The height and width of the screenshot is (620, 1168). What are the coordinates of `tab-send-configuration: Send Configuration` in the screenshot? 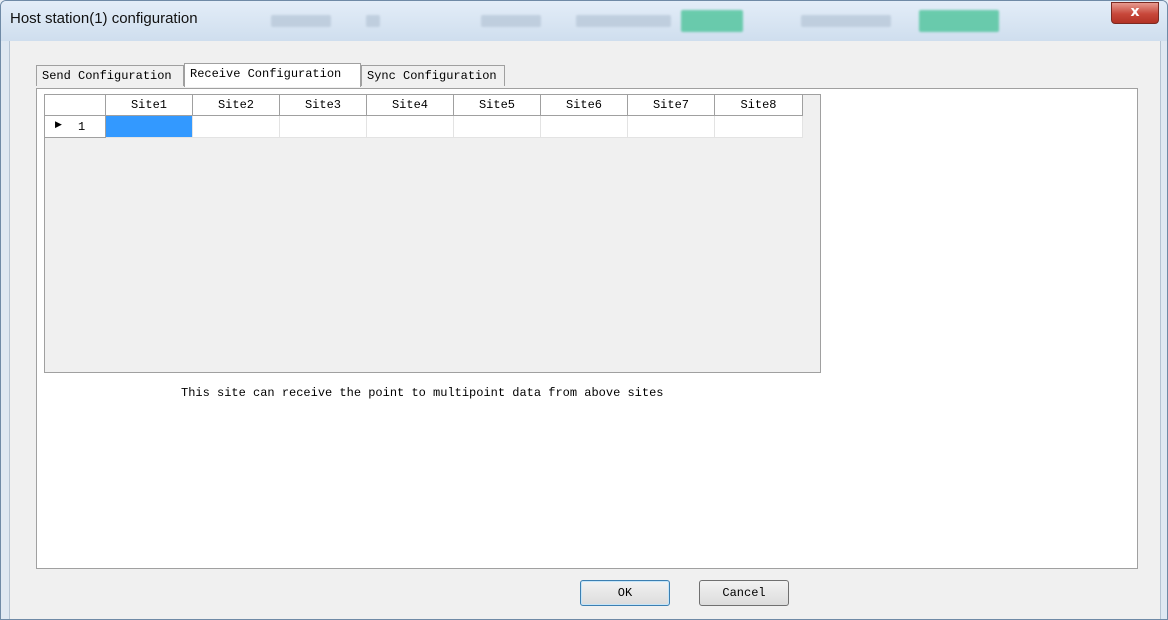 It's located at (110, 75).